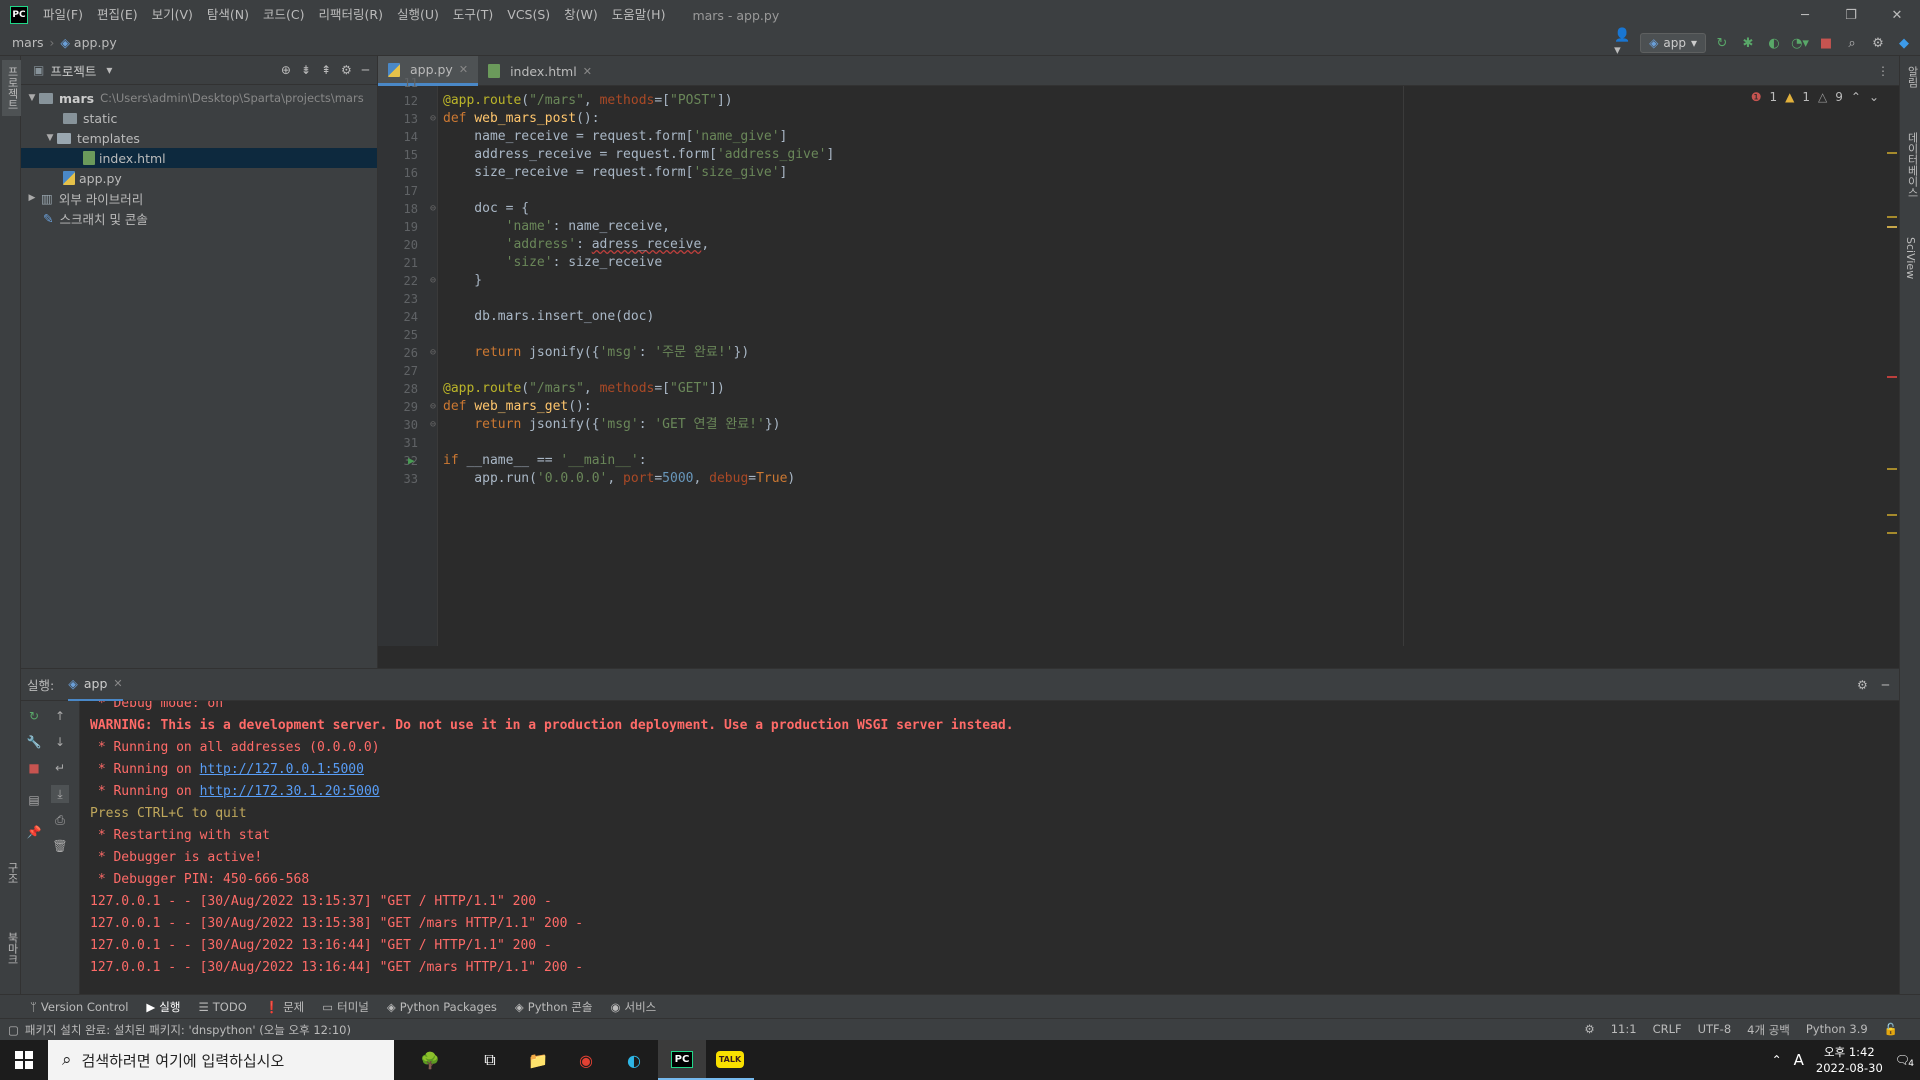  I want to click on indent-setting: 4개 공백, so click(1768, 1030).